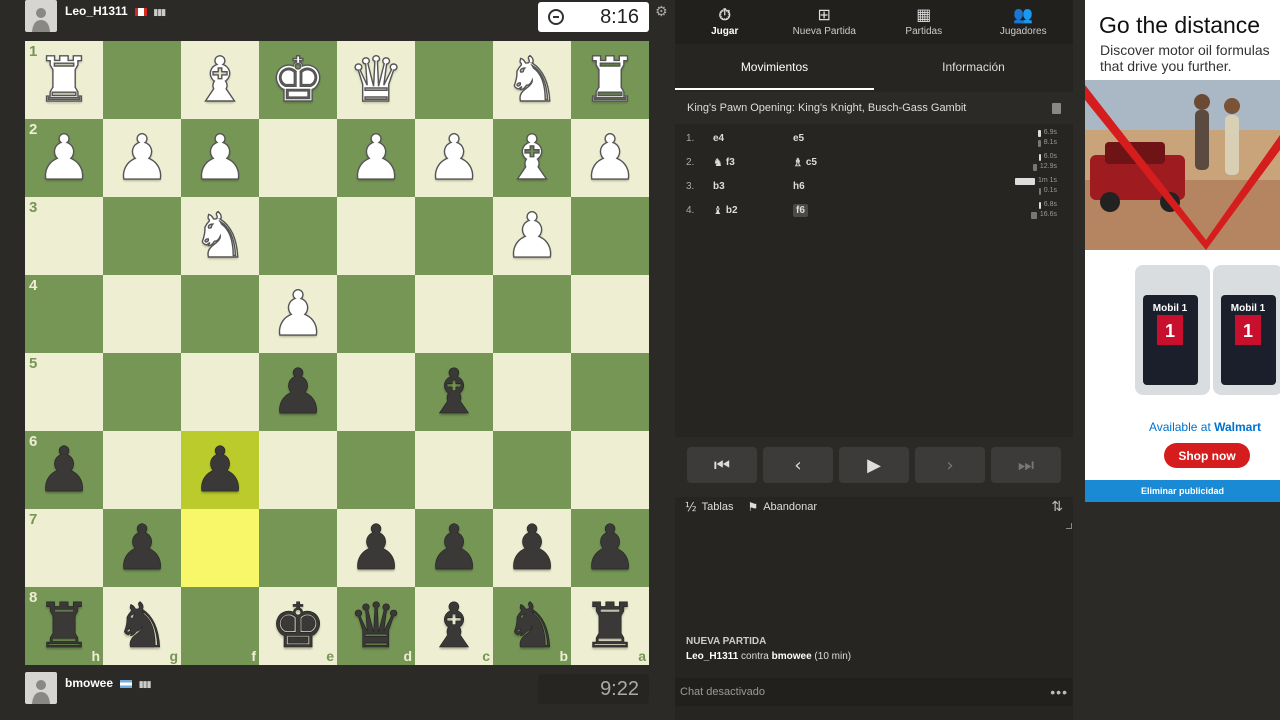  Describe the element at coordinates (950, 465) in the screenshot. I see `next-move-button: ›` at that location.